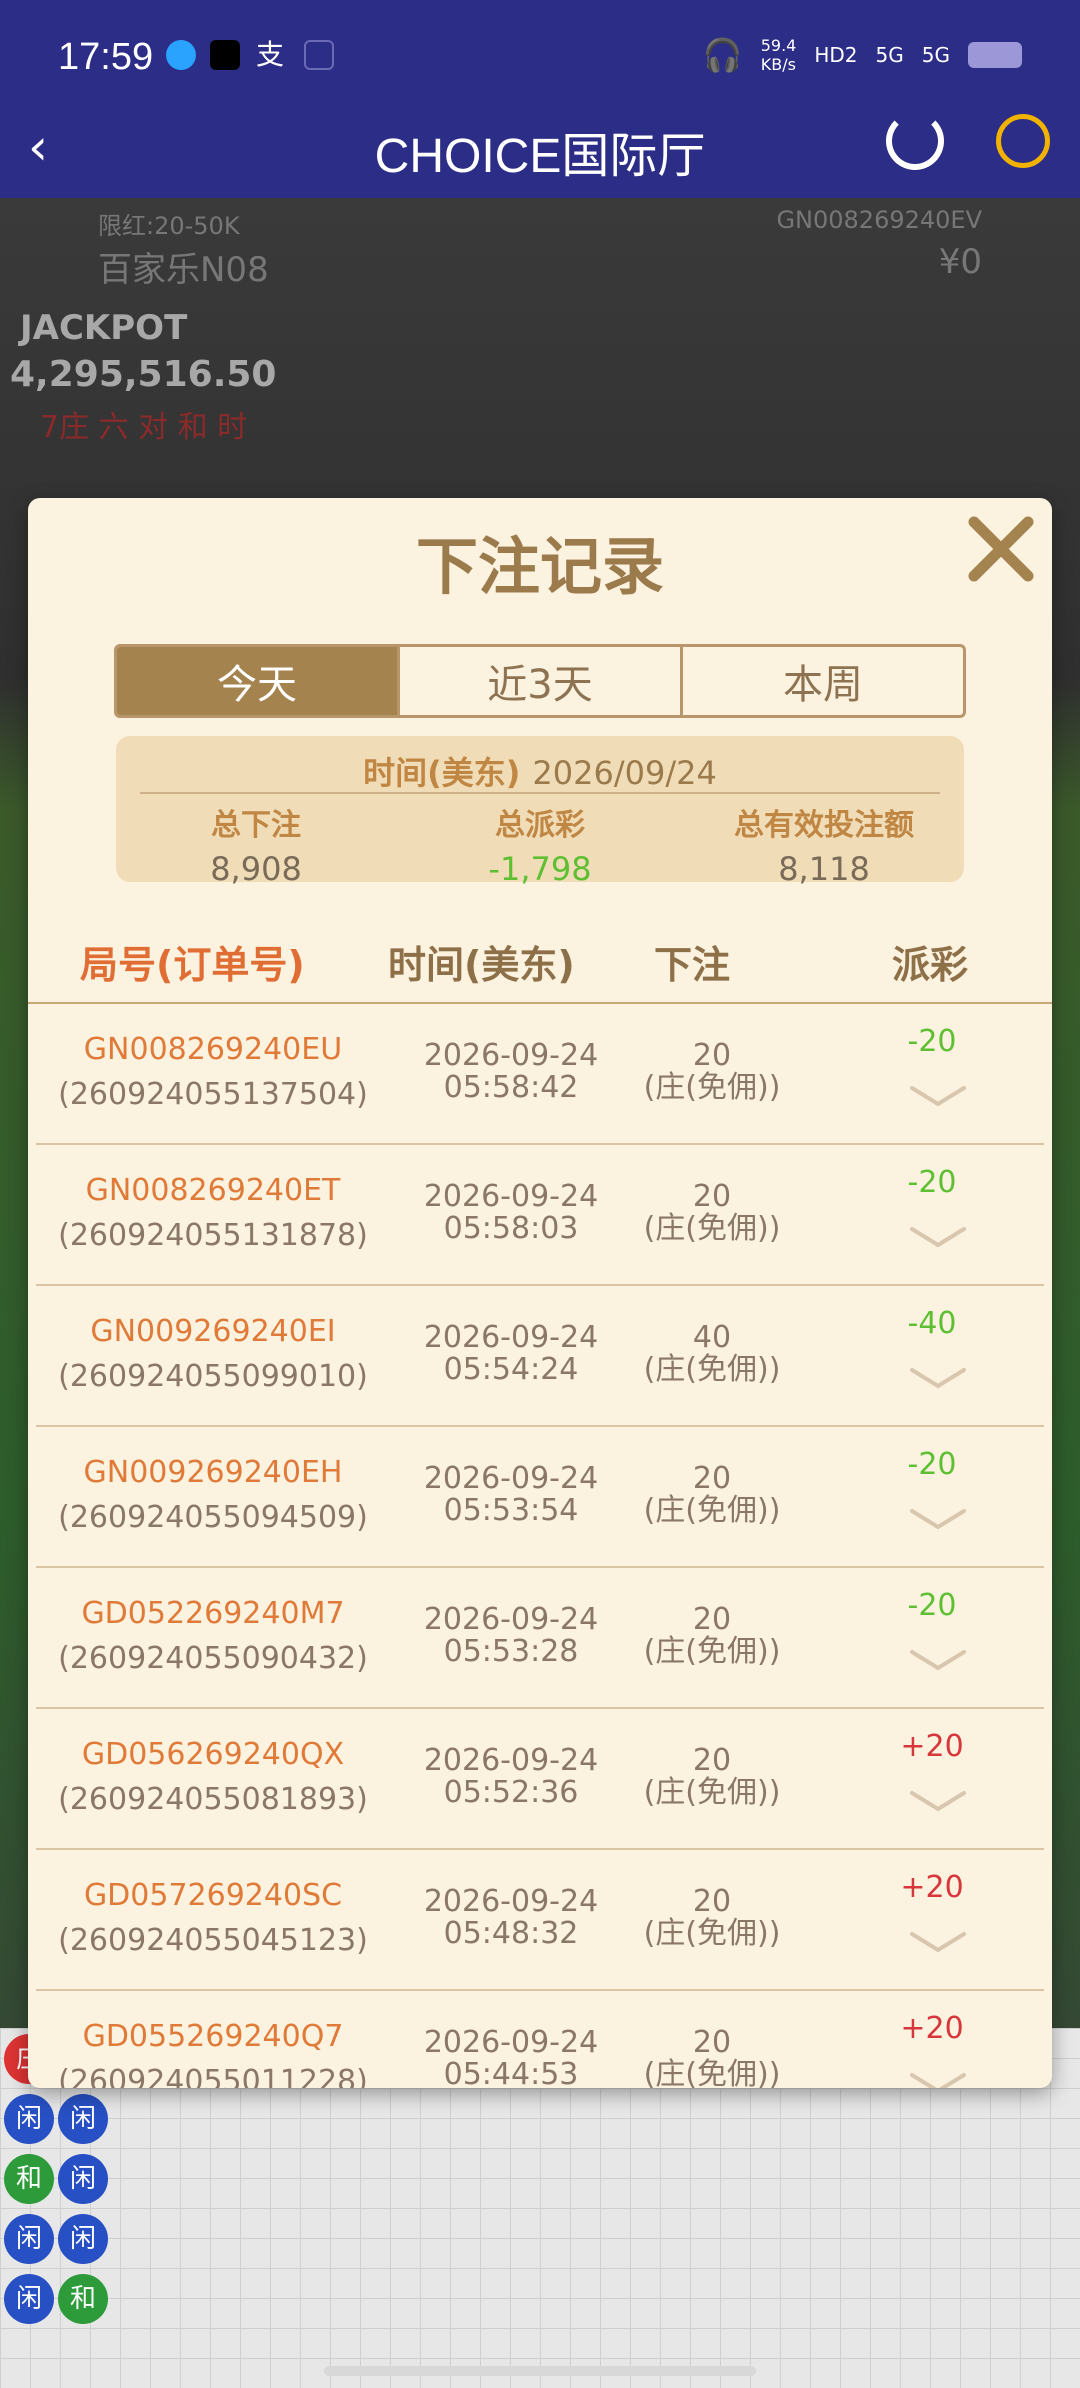 The height and width of the screenshot is (2388, 1080). I want to click on date-value: 2026/09/24, so click(624, 773).